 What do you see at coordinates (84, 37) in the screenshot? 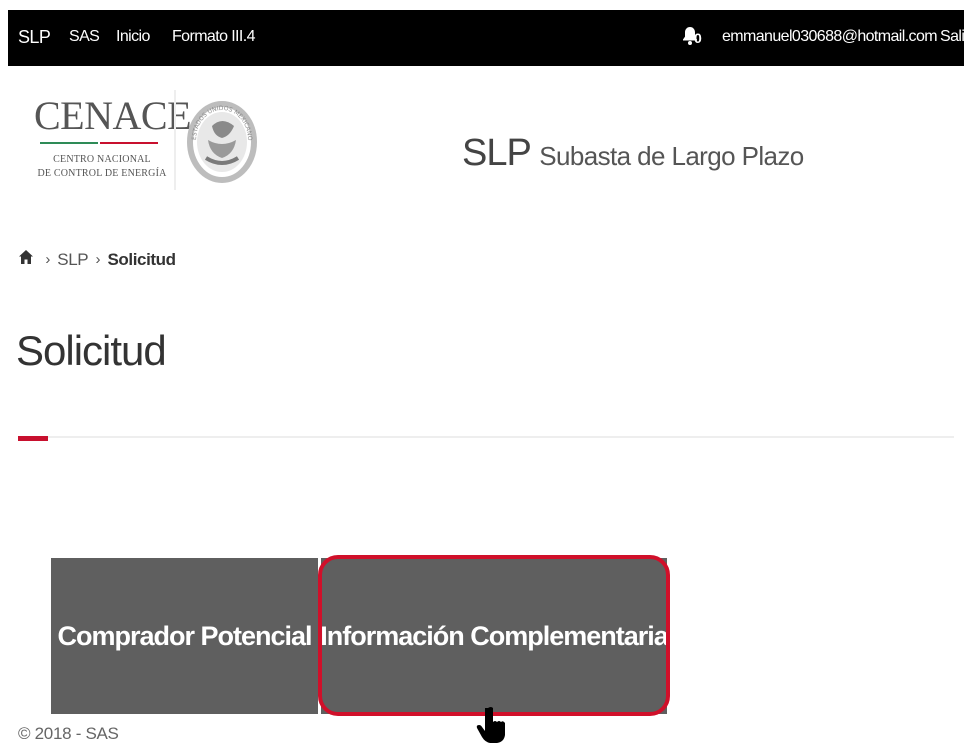
I see `nav-link-sas: SAS` at bounding box center [84, 37].